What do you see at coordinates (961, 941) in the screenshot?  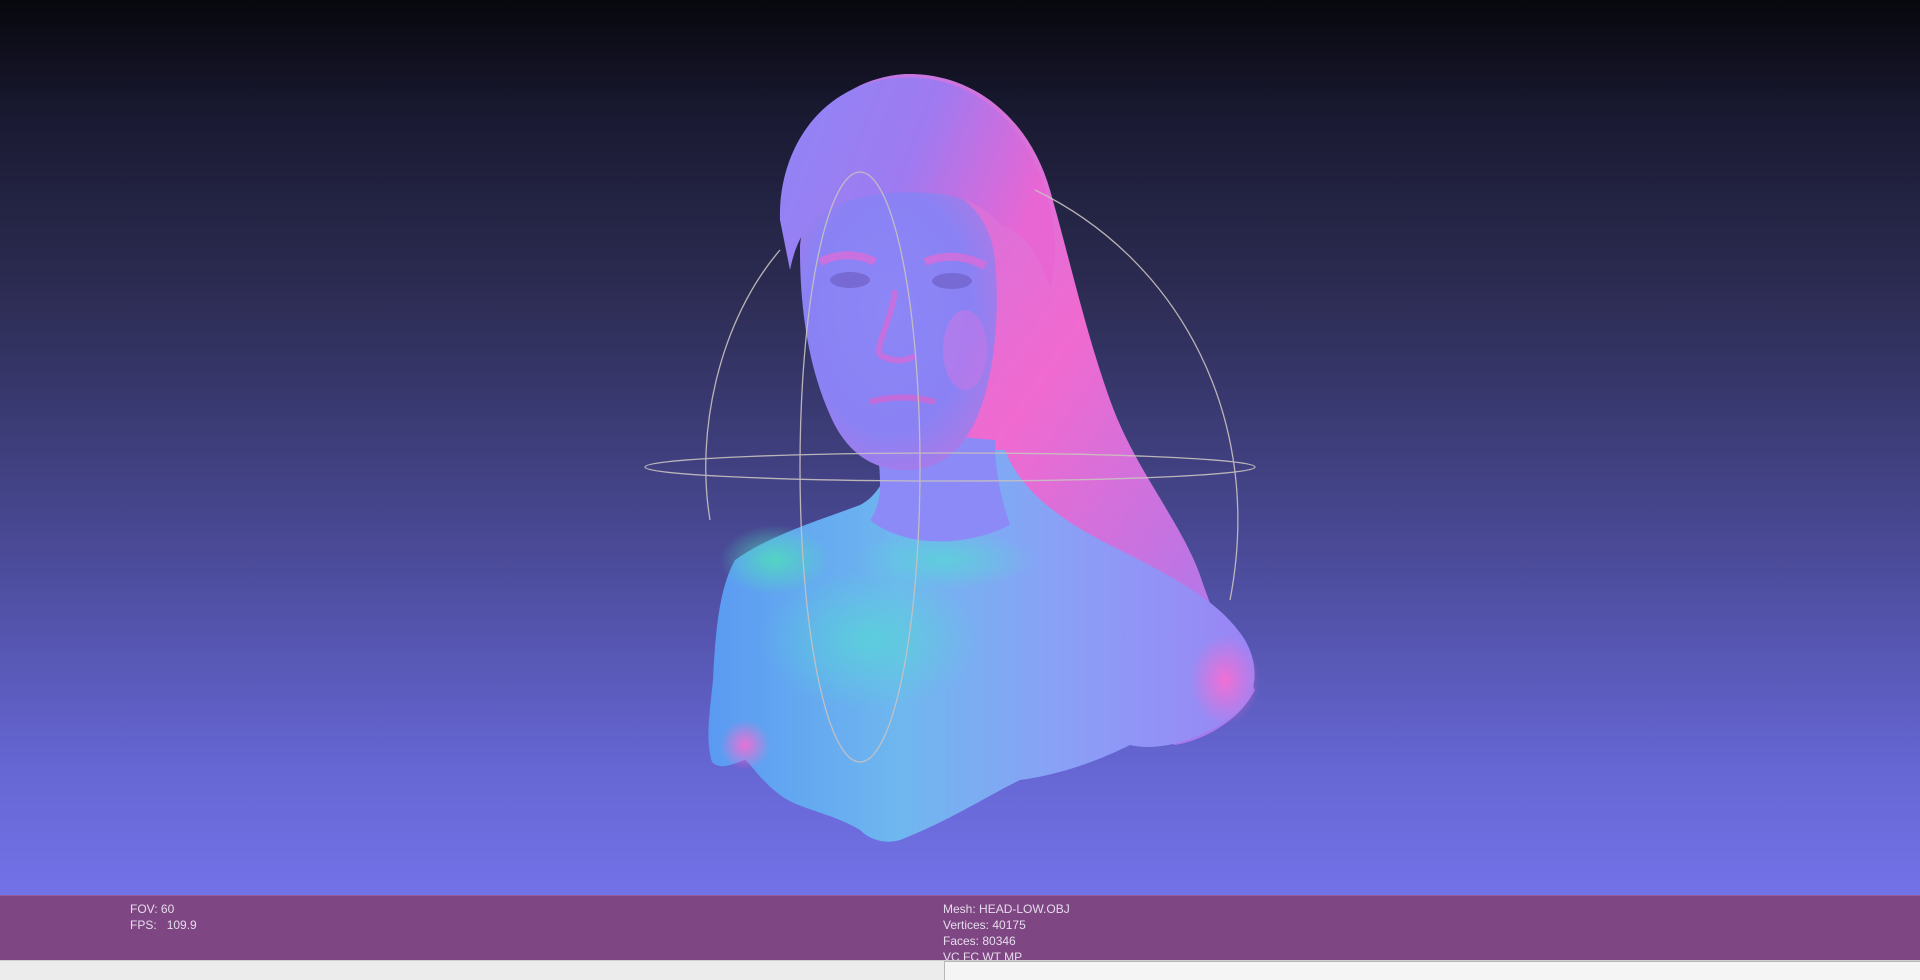 I see `faces-label: Faces:` at bounding box center [961, 941].